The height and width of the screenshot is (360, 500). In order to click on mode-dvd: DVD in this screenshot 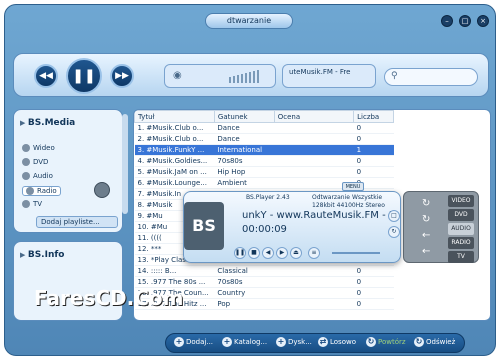, I will do `click(461, 215)`.